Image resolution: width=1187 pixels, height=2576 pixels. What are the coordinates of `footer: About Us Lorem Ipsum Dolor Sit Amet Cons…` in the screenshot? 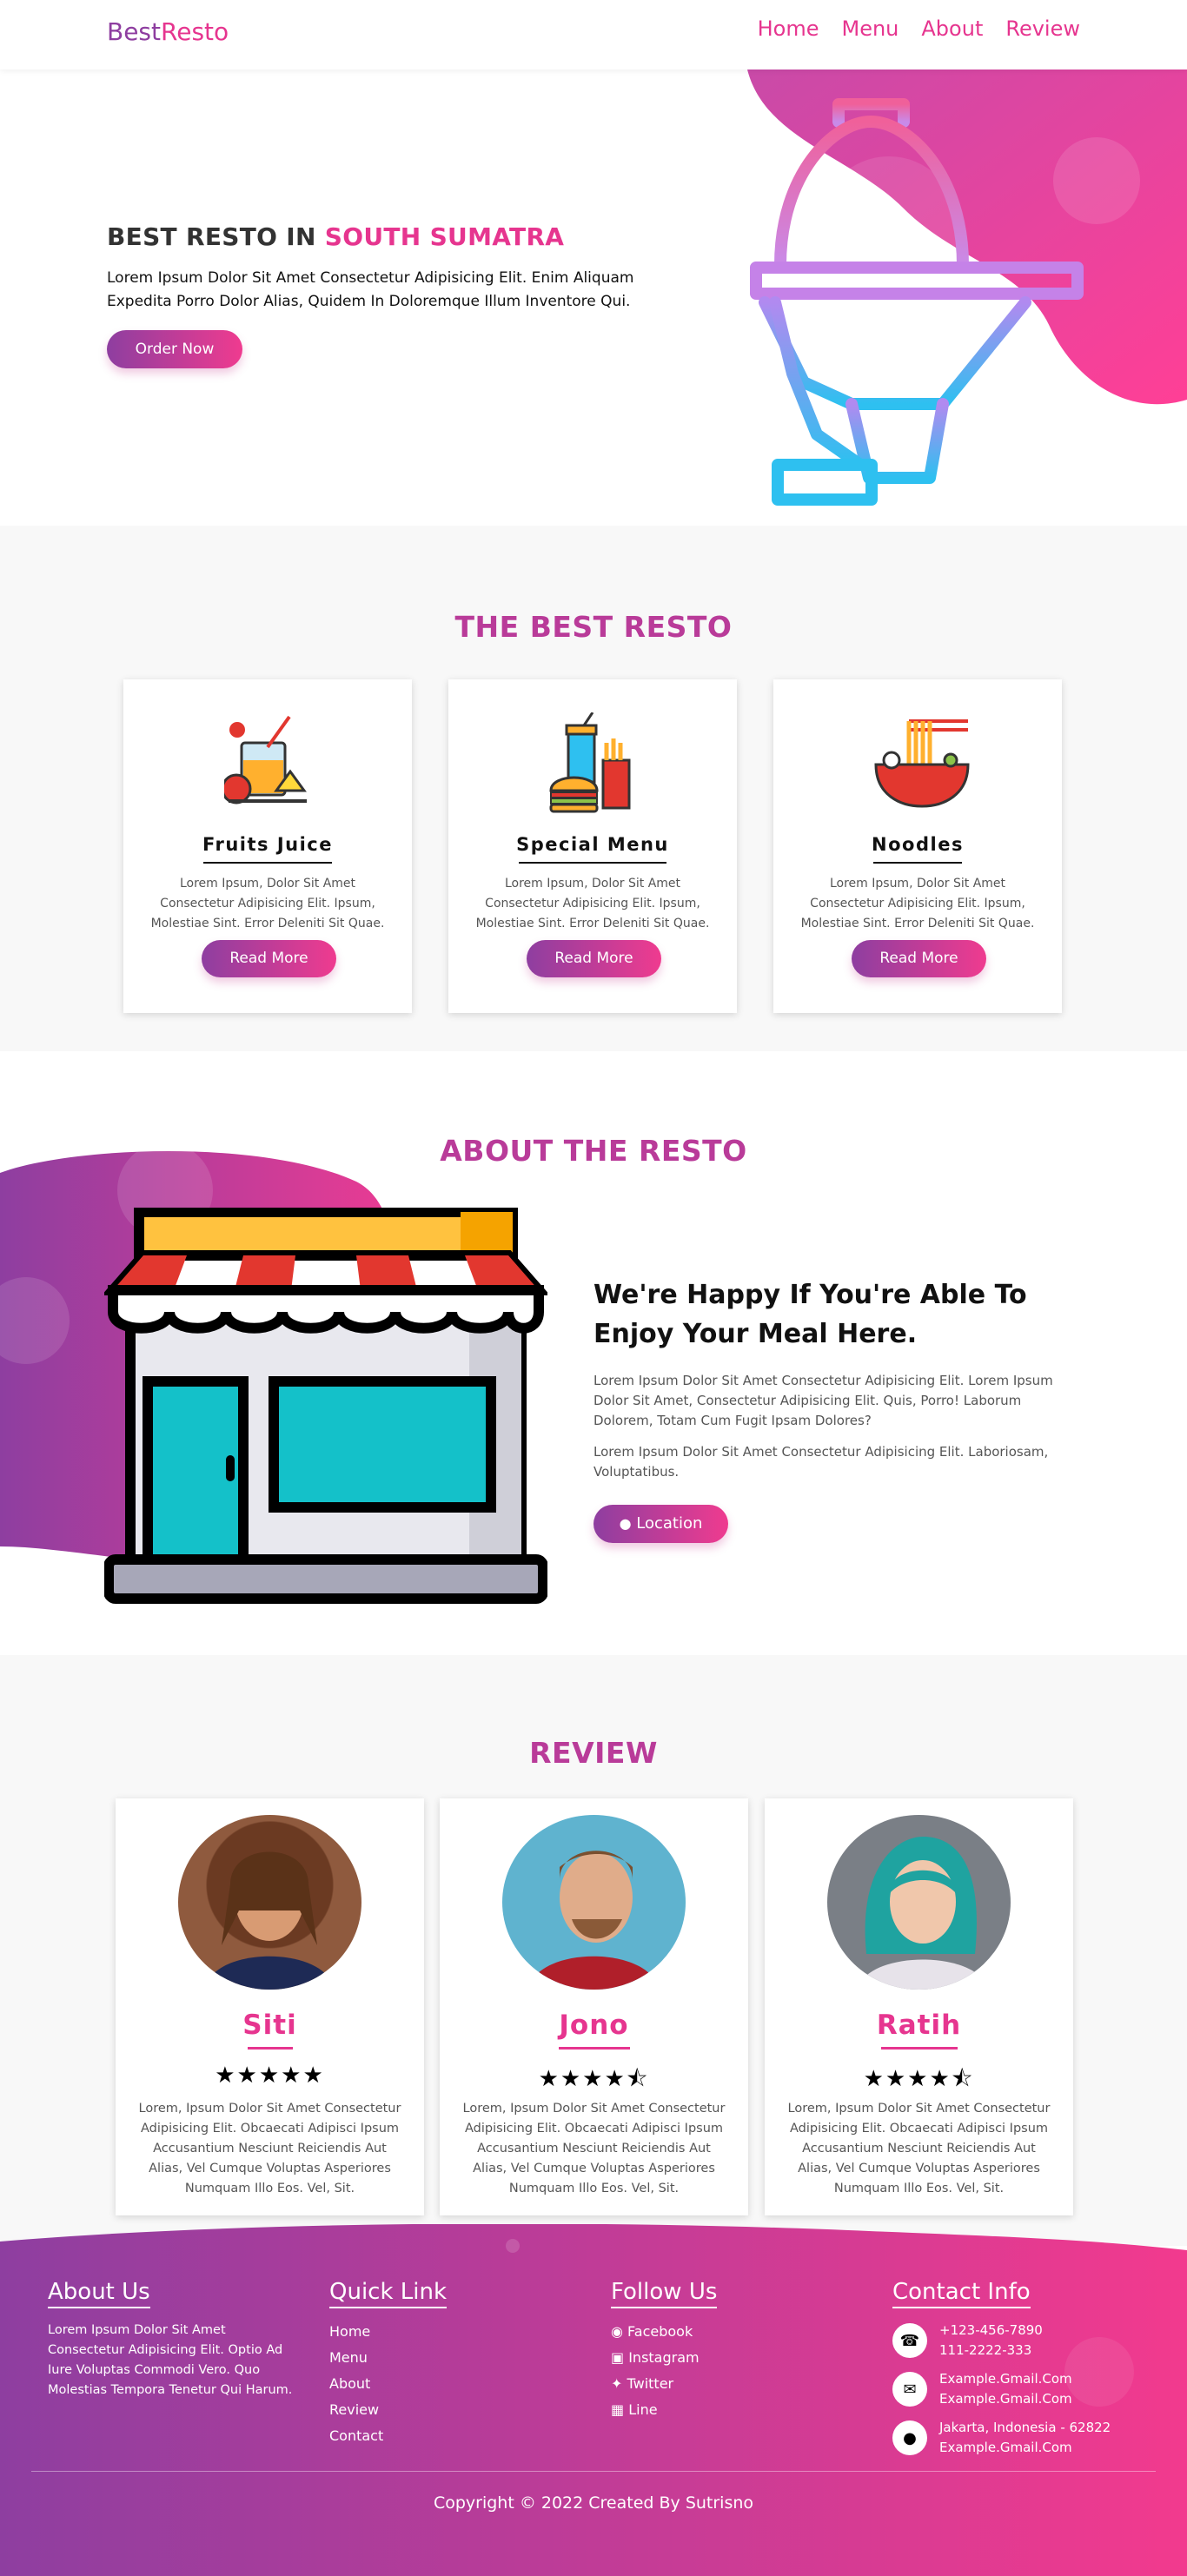 It's located at (593, 2400).